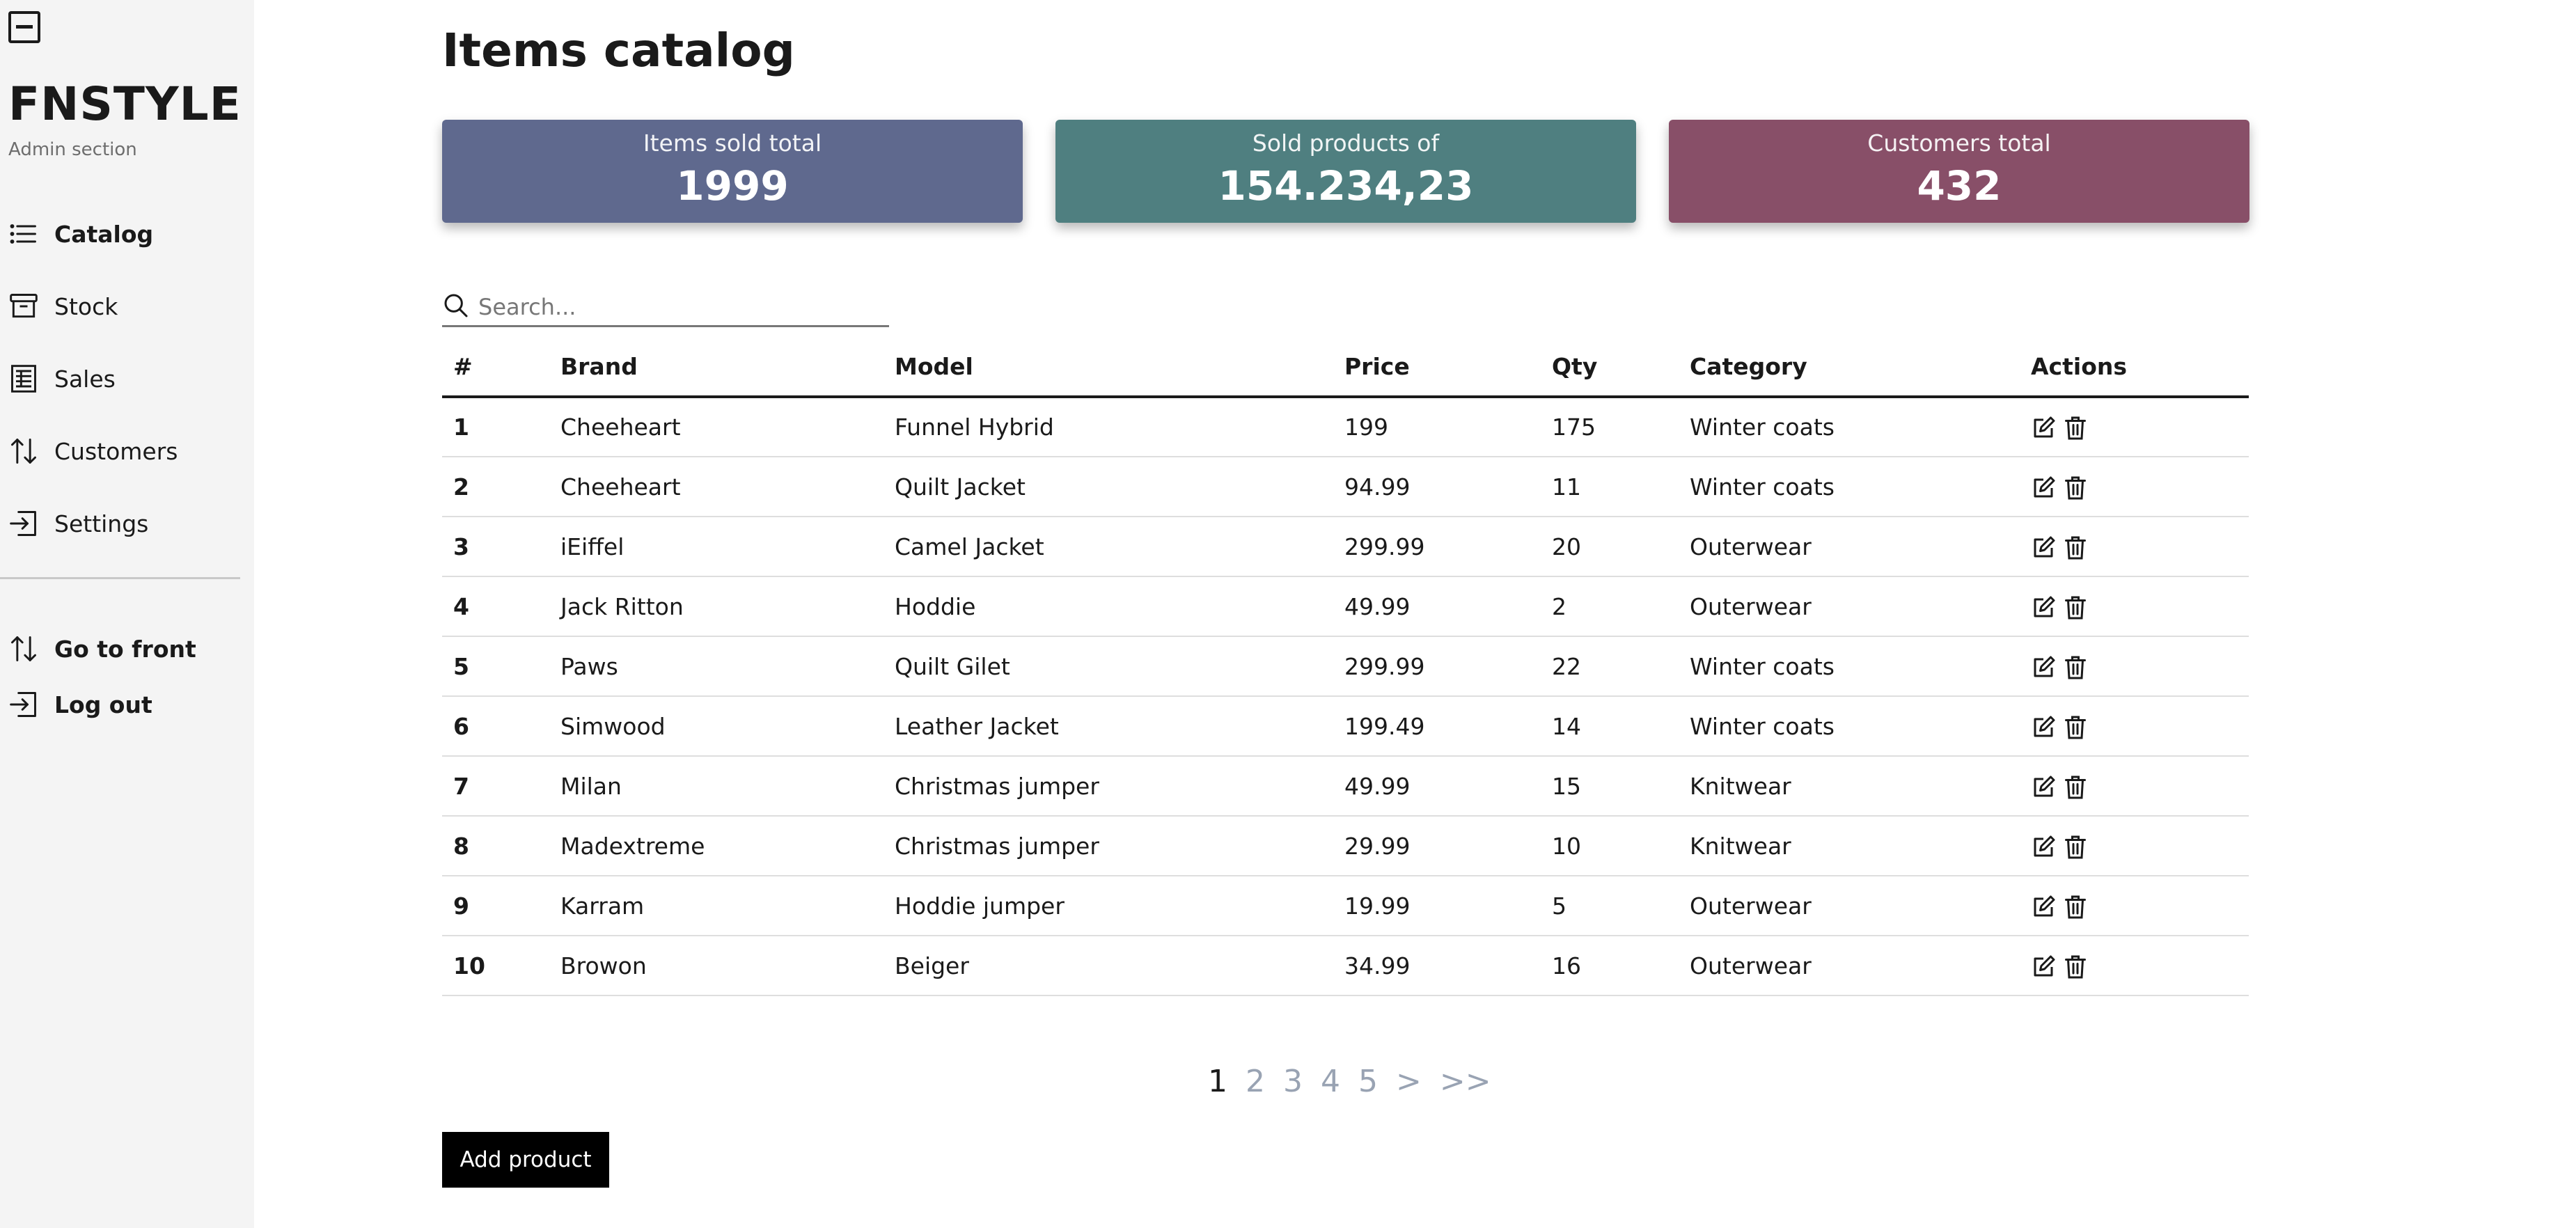  What do you see at coordinates (732, 186) in the screenshot?
I see `stat-value: 1999` at bounding box center [732, 186].